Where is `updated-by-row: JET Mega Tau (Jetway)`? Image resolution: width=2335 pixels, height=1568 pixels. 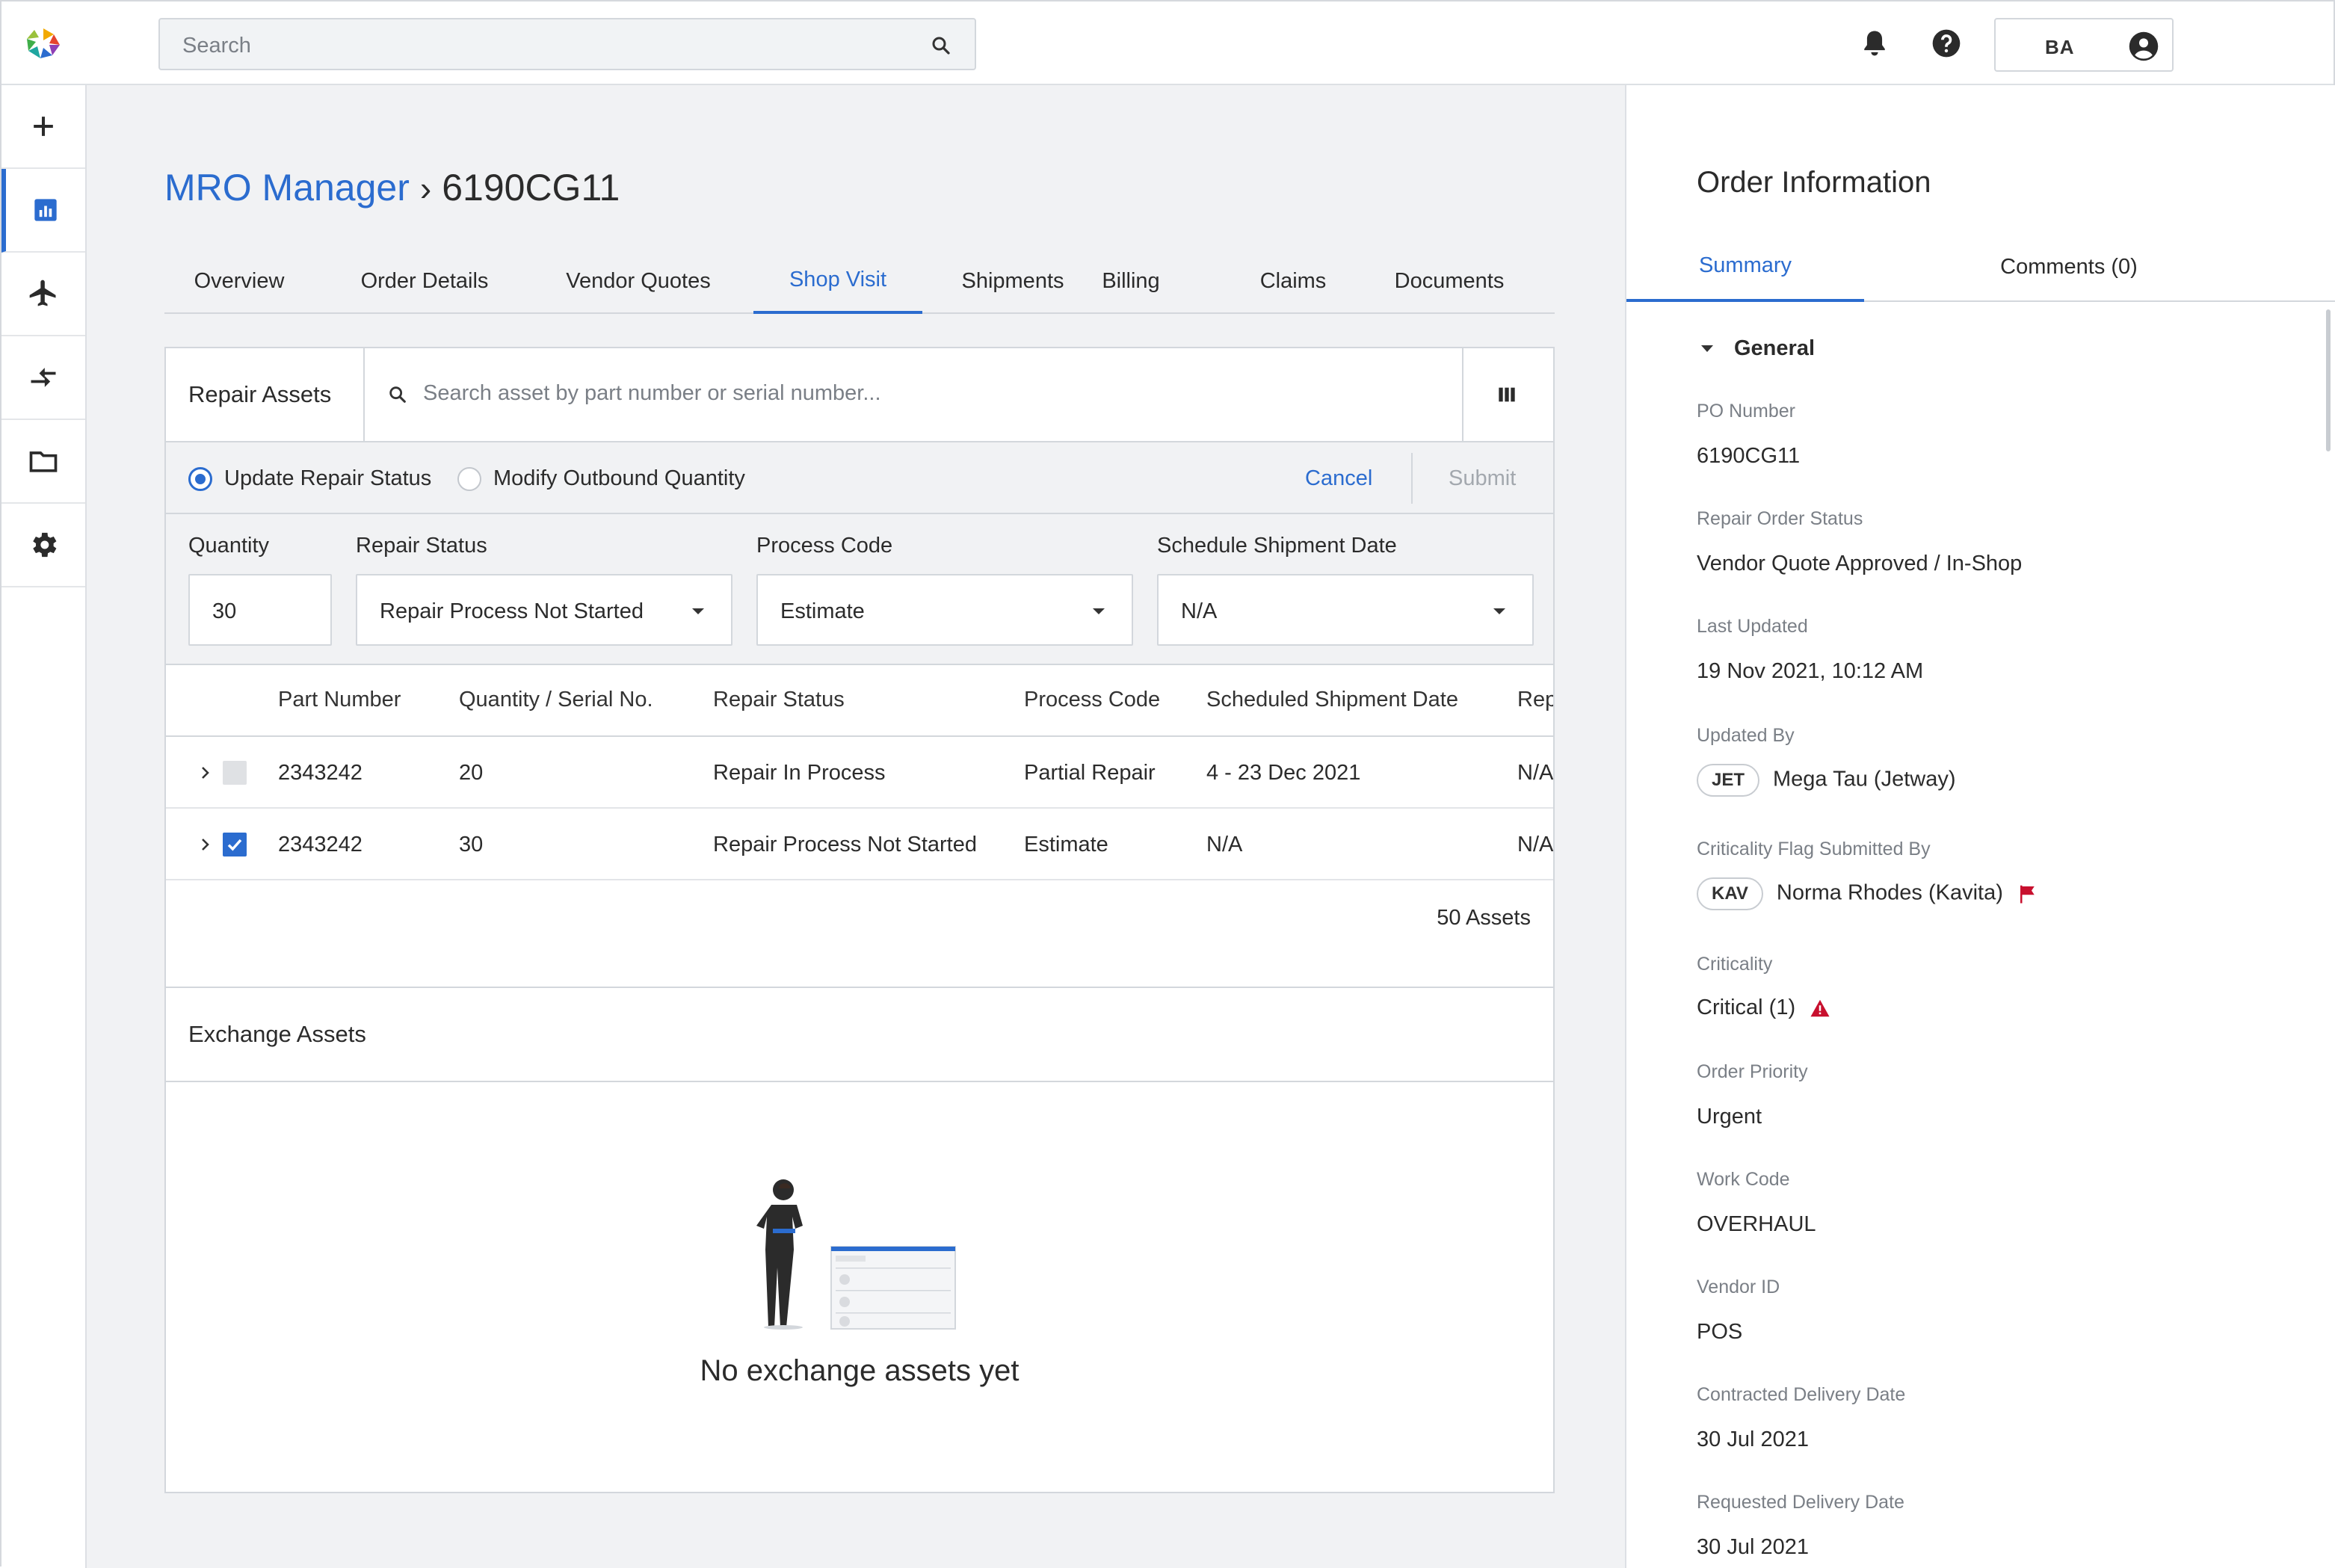 updated-by-row: JET Mega Tau (Jetway) is located at coordinates (1826, 780).